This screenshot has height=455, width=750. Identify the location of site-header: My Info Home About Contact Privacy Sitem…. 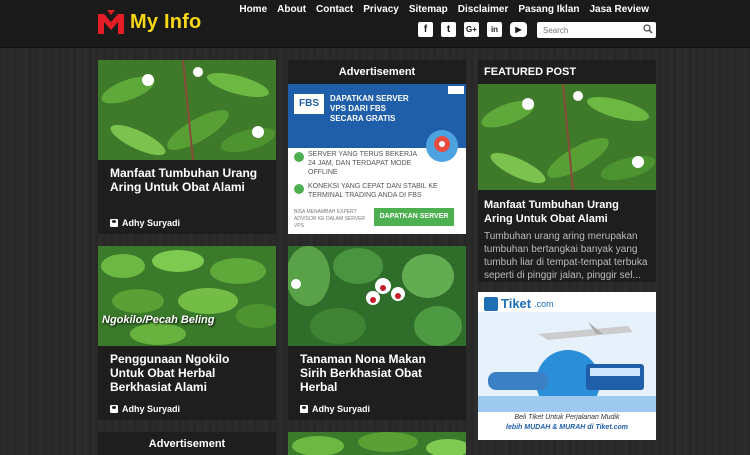
(375, 24).